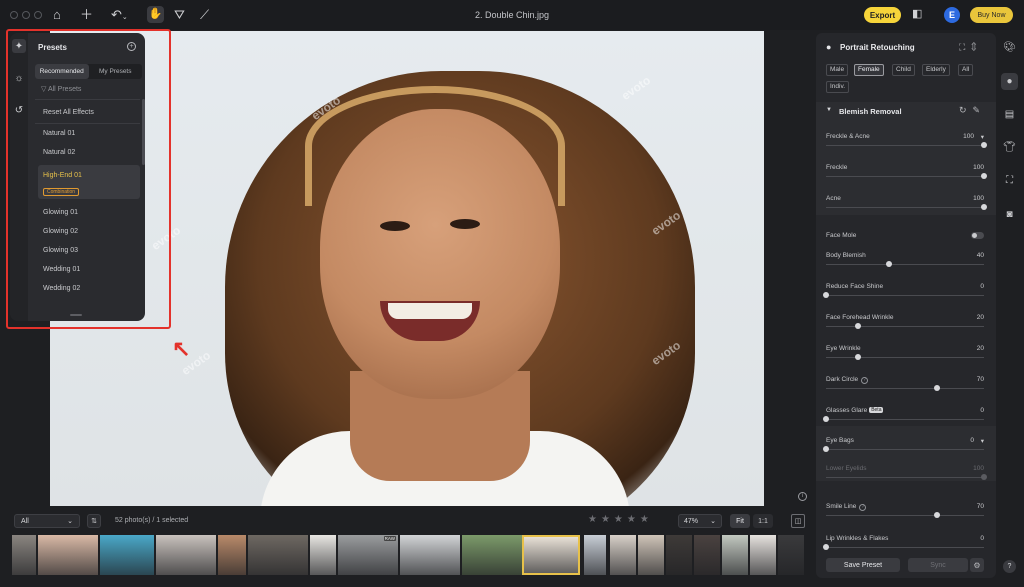 The width and height of the screenshot is (1024, 587). What do you see at coordinates (152, 520) in the screenshot?
I see `photo-count: 52 photo(s) / 1 selected` at bounding box center [152, 520].